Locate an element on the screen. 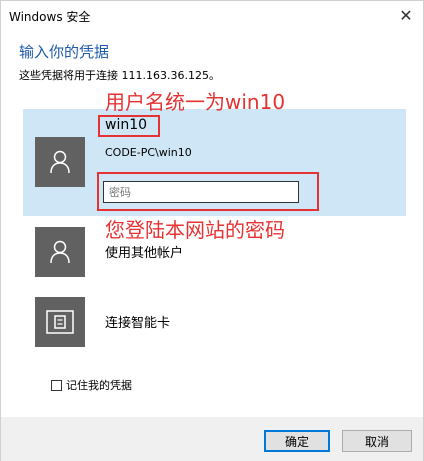 The width and height of the screenshot is (424, 461). remember-credentials: 记住我的凭据 is located at coordinates (91, 385).